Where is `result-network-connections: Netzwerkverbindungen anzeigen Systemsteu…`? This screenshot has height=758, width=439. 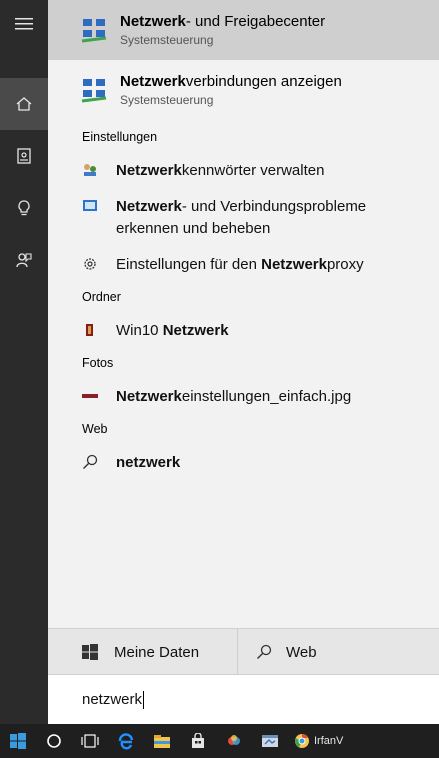
result-network-connections: Netzwerkverbindungen anzeigen Systemsteu… is located at coordinates (243, 90).